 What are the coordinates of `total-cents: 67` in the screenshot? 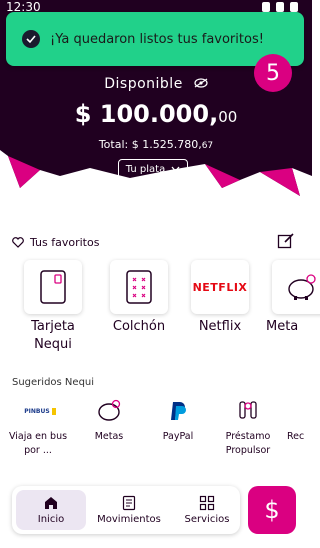 It's located at (207, 146).